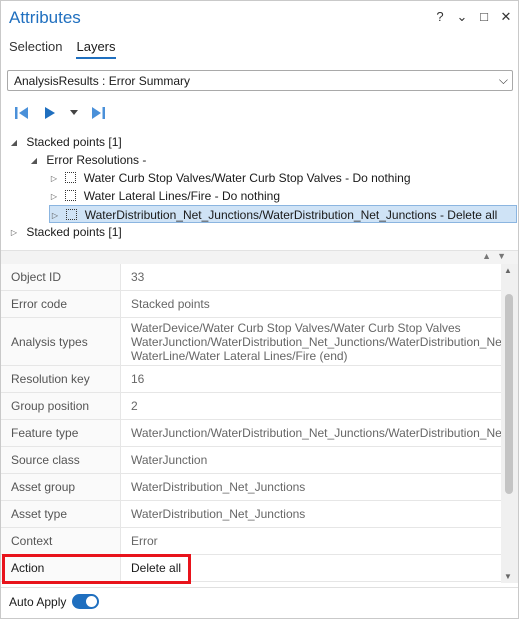 The height and width of the screenshot is (619, 519). Describe the element at coordinates (74, 113) in the screenshot. I see `dropdown-chevron-icon` at that location.